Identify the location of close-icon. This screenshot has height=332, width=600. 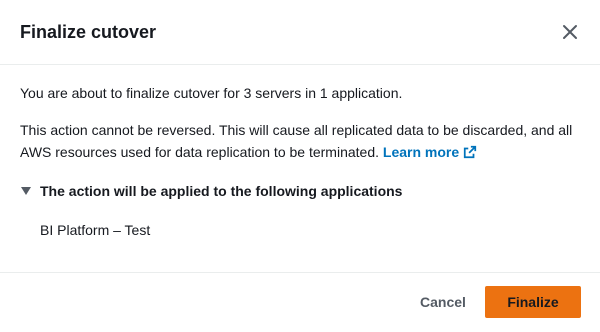
(570, 32).